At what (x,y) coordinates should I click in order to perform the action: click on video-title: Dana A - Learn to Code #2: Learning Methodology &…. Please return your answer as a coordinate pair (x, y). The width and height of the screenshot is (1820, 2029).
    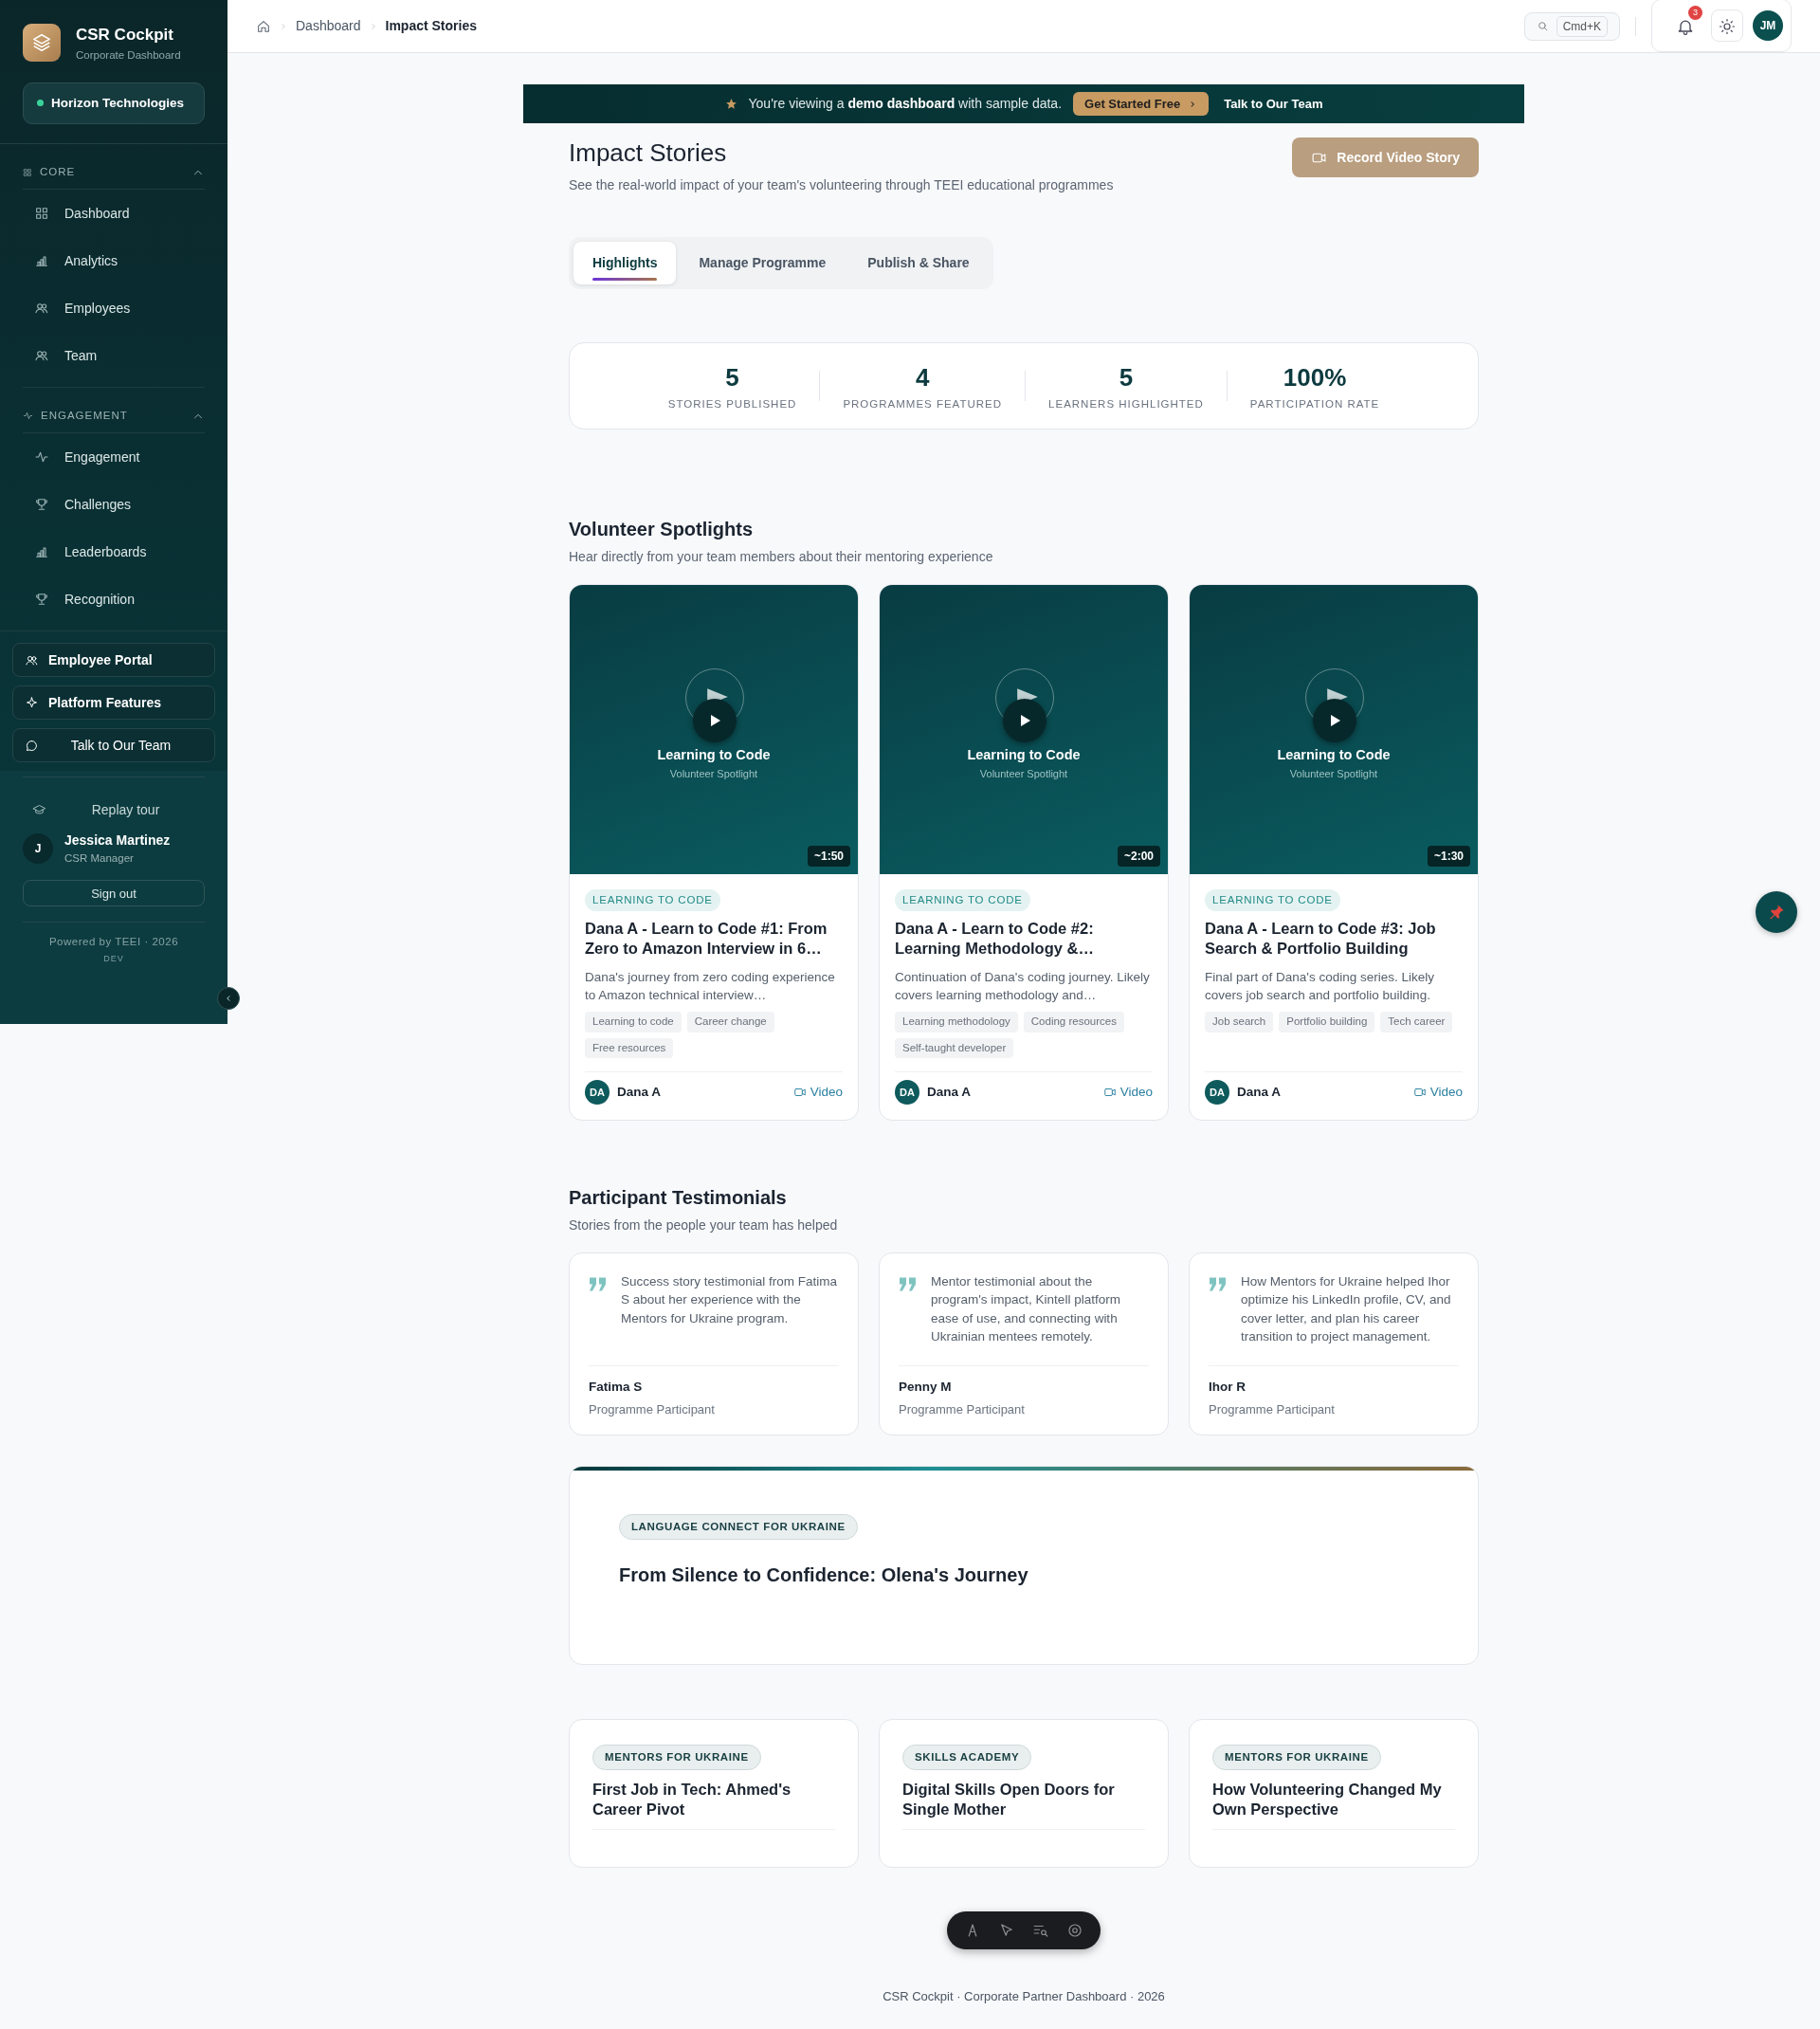
    Looking at the image, I should click on (995, 939).